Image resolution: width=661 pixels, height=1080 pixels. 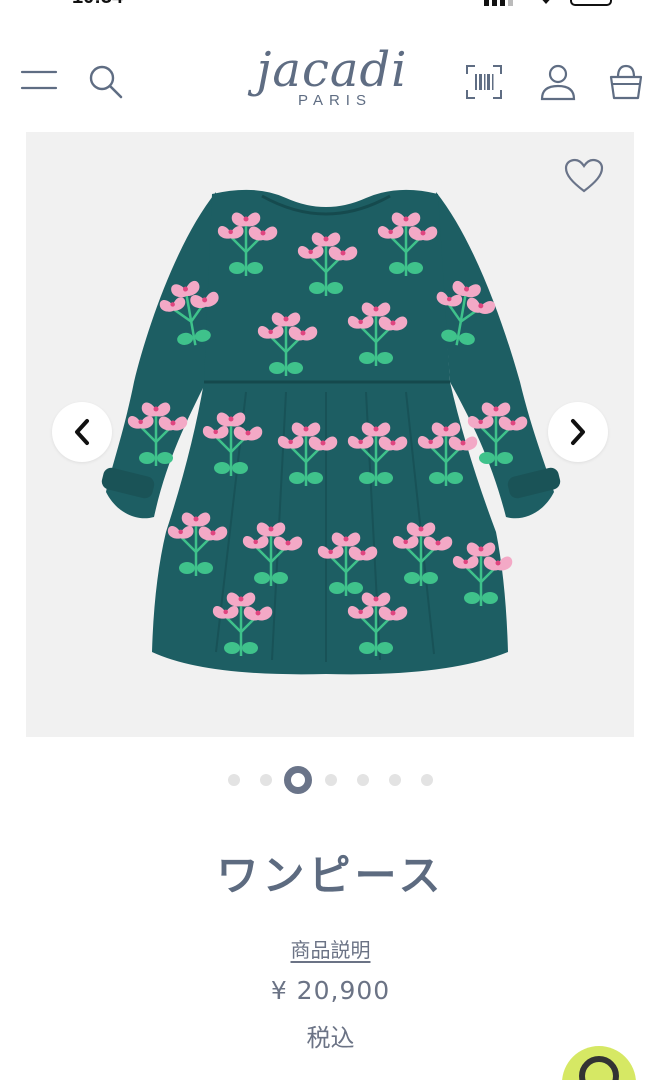 I want to click on search-icon, so click(x=106, y=82).